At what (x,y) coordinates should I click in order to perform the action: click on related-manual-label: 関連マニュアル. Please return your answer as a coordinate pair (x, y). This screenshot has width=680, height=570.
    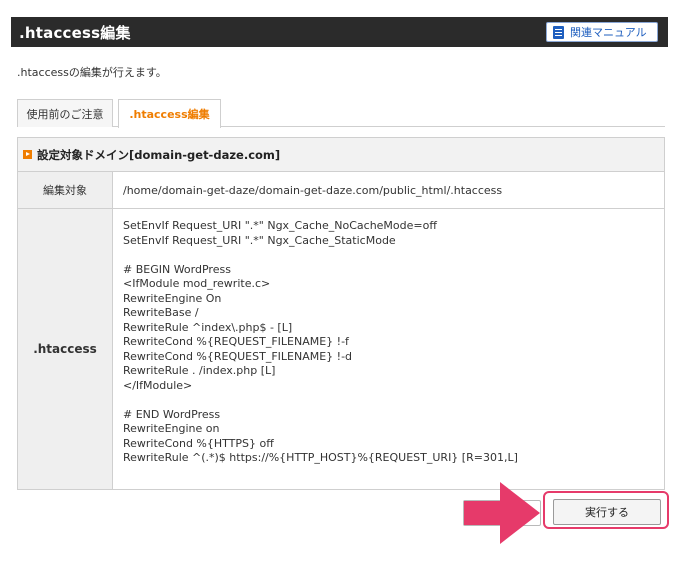
    Looking at the image, I should click on (608, 32).